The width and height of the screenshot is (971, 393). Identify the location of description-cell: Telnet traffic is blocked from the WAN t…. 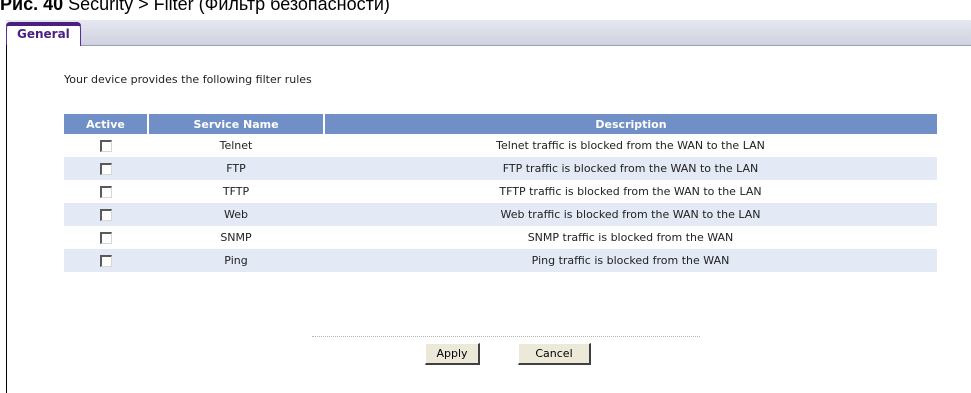
(630, 145).